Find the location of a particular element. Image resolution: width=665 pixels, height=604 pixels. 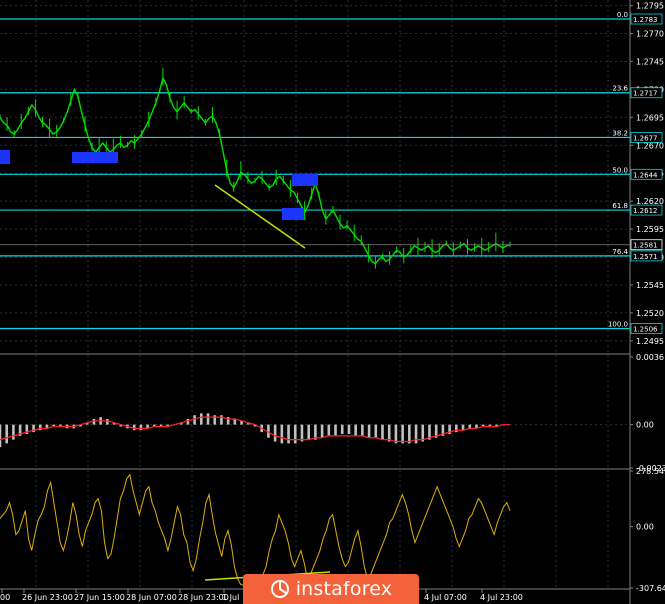

x-tick-label: 1 Jul is located at coordinates (230, 597).